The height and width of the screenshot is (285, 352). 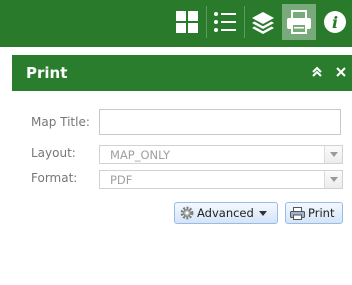 I want to click on svg-text: i, so click(x=335, y=22).